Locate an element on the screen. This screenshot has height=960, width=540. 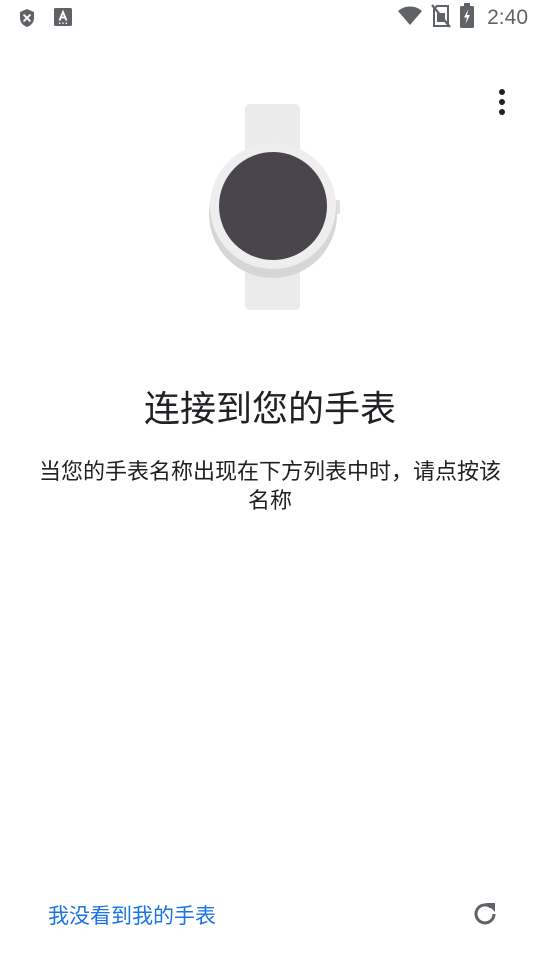
refresh-button is located at coordinates (485, 916).